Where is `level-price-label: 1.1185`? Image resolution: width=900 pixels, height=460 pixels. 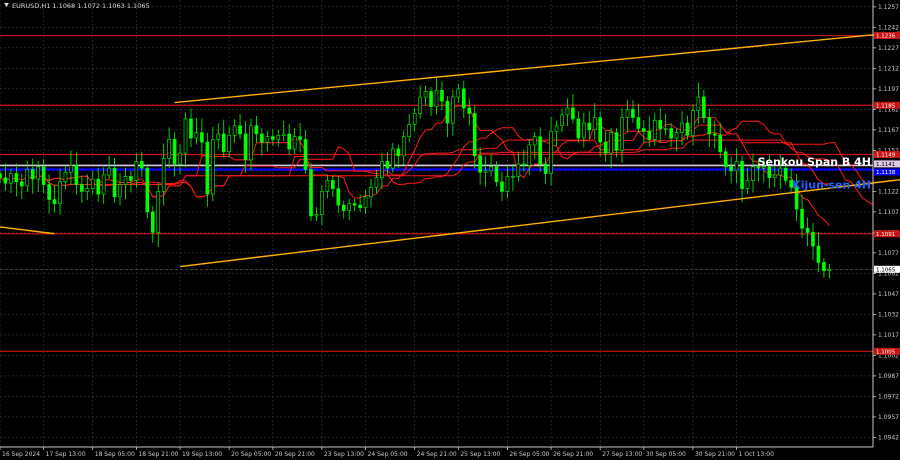 level-price-label: 1.1185 is located at coordinates (886, 106).